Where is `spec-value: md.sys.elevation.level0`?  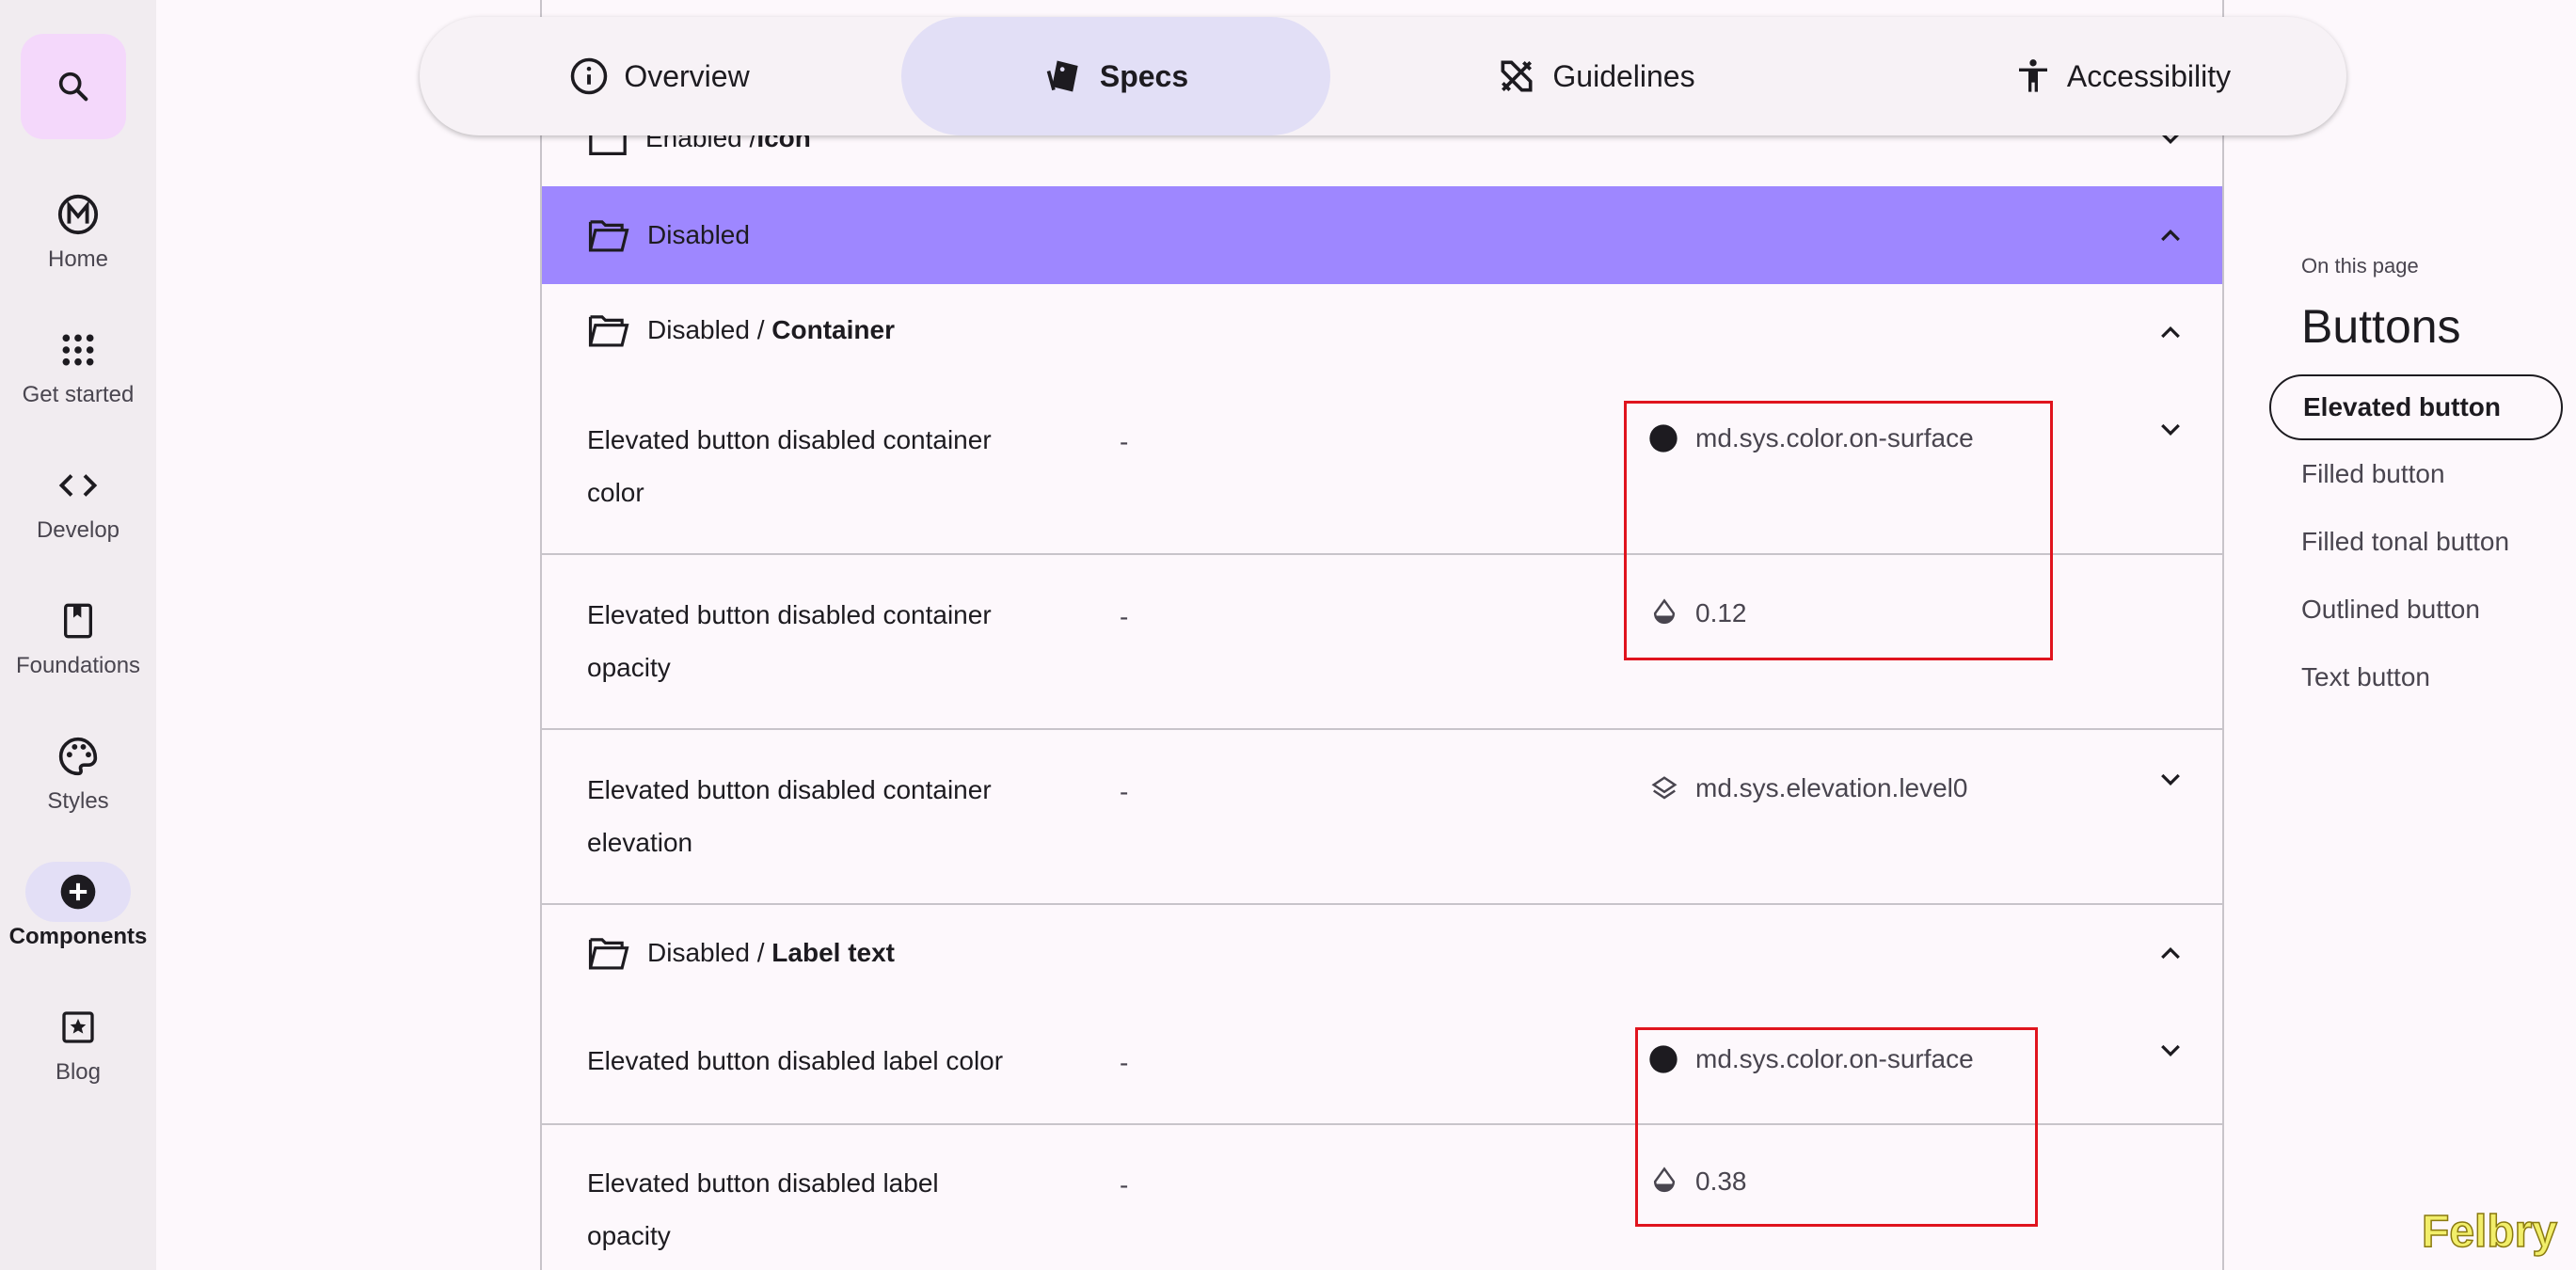 spec-value: md.sys.elevation.level0 is located at coordinates (1808, 788).